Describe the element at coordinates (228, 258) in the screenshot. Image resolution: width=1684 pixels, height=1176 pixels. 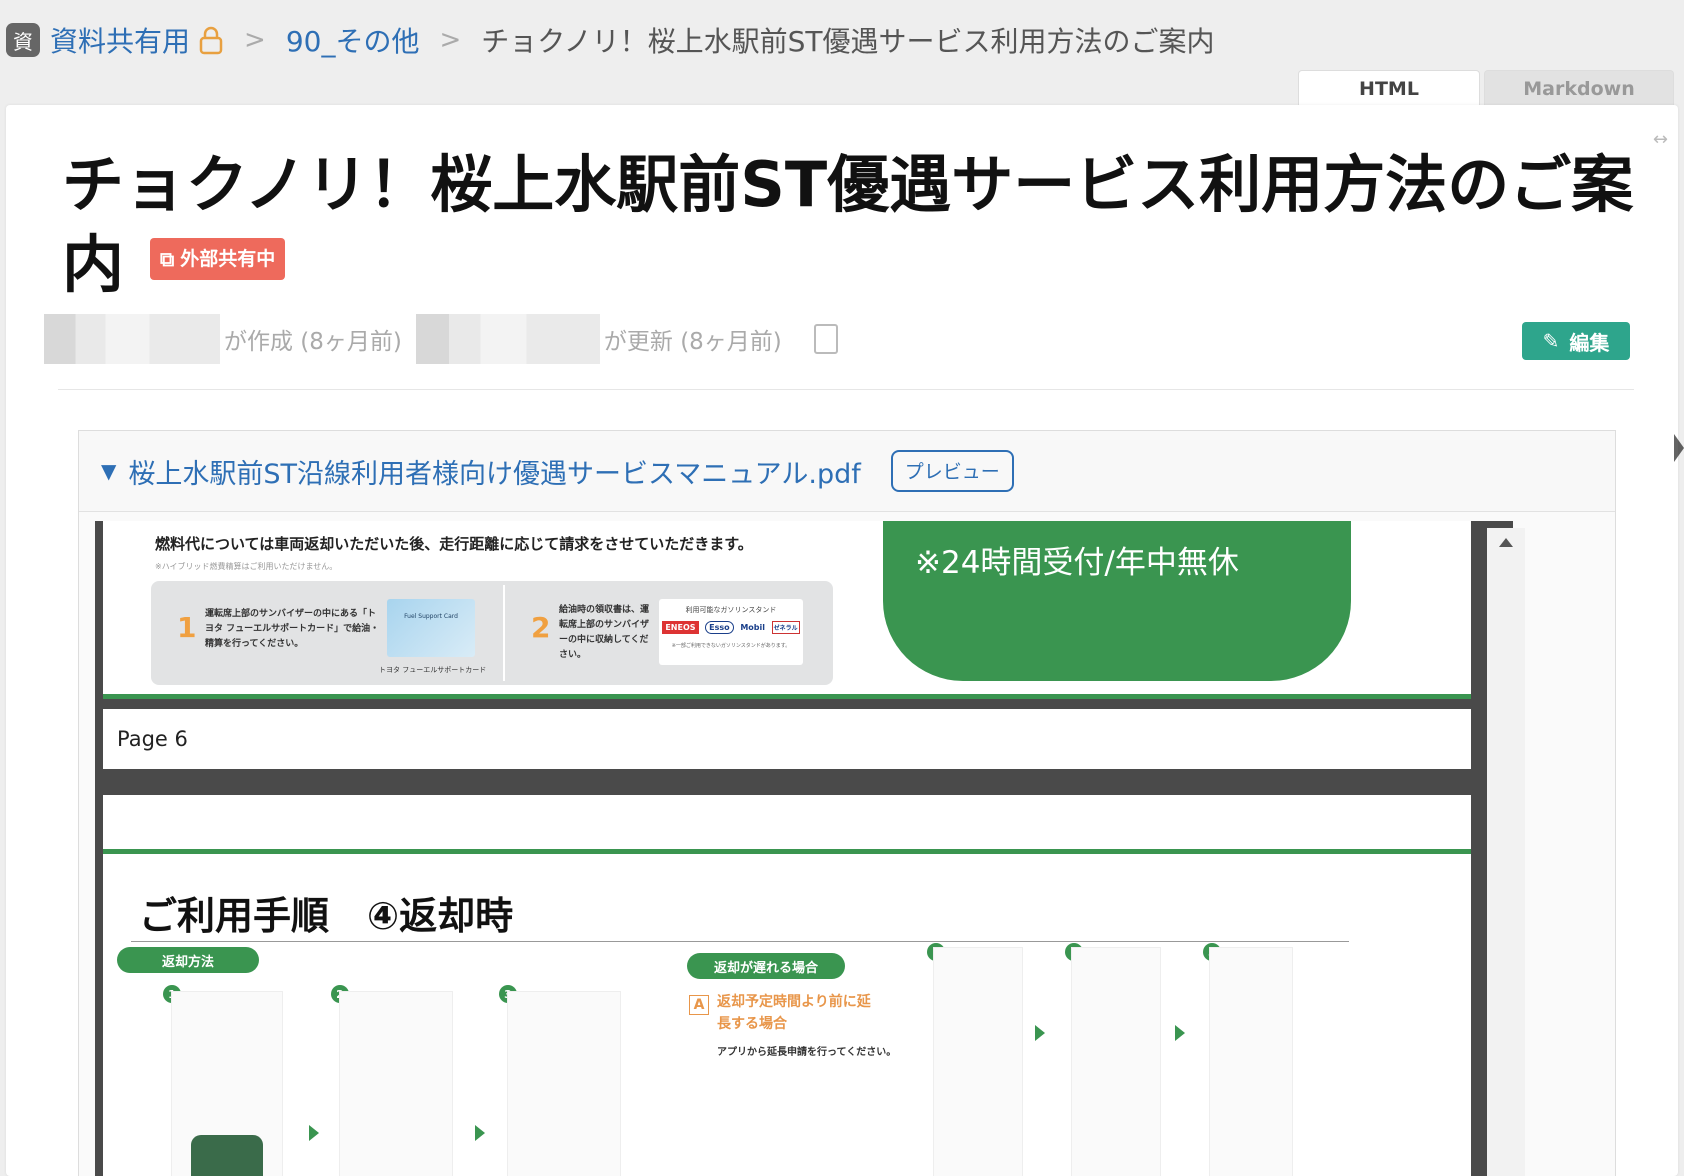
I see `external-share-label: 外部共有中` at that location.